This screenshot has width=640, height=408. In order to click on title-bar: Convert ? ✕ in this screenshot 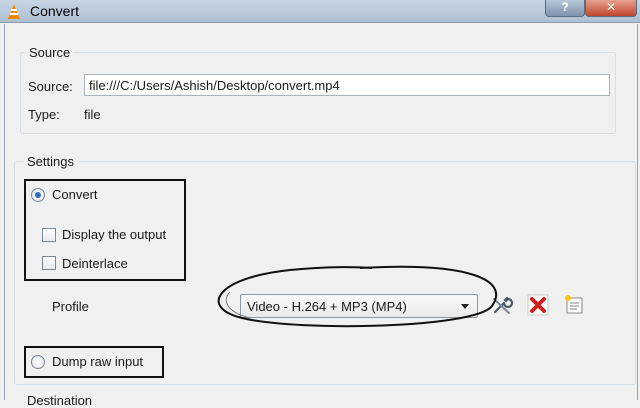, I will do `click(320, 11)`.